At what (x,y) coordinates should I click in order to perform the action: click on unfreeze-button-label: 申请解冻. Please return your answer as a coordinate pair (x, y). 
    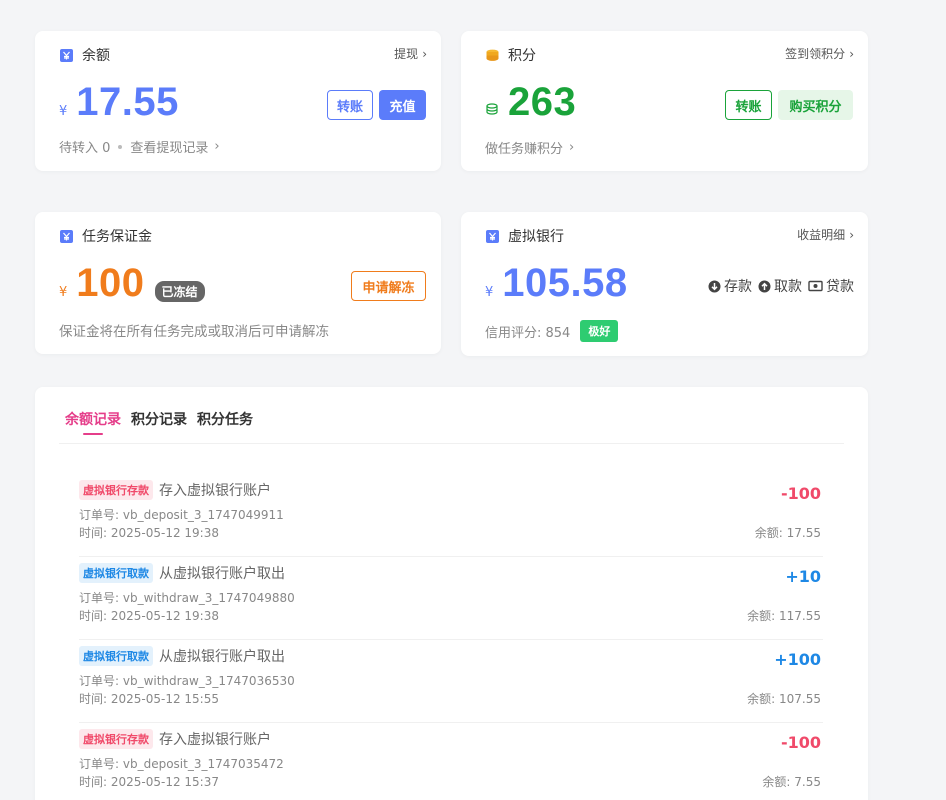
    Looking at the image, I should click on (388, 288).